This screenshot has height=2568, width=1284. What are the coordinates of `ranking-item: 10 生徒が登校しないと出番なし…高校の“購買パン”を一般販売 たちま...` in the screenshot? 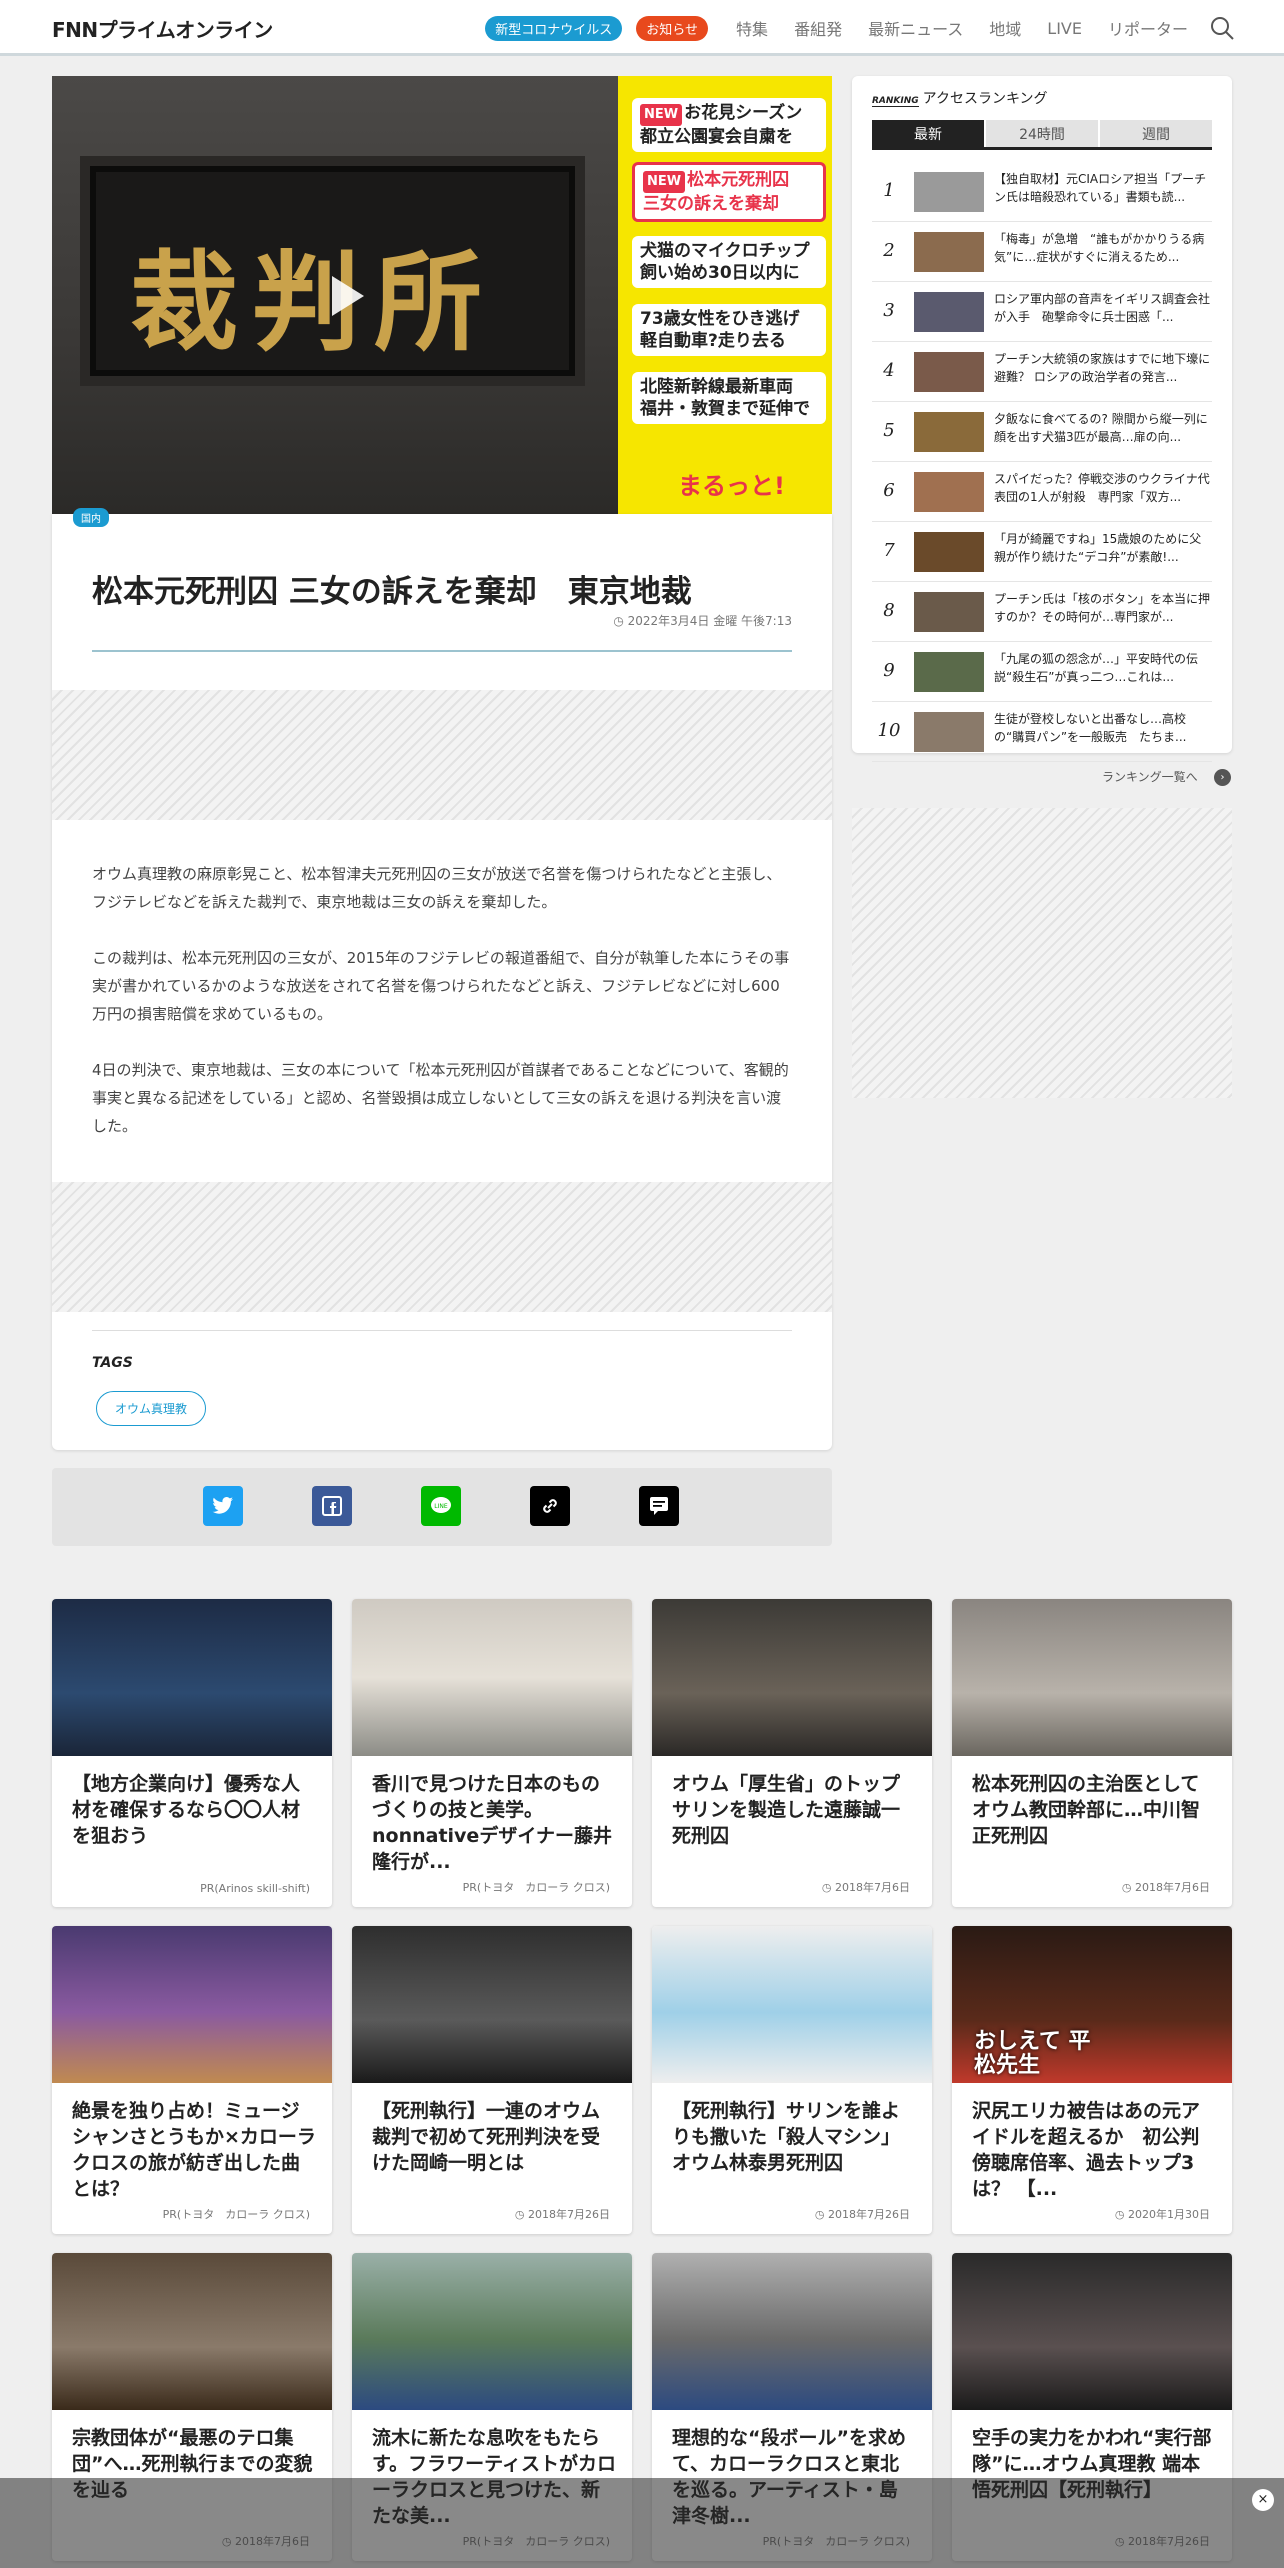 It's located at (1042, 732).